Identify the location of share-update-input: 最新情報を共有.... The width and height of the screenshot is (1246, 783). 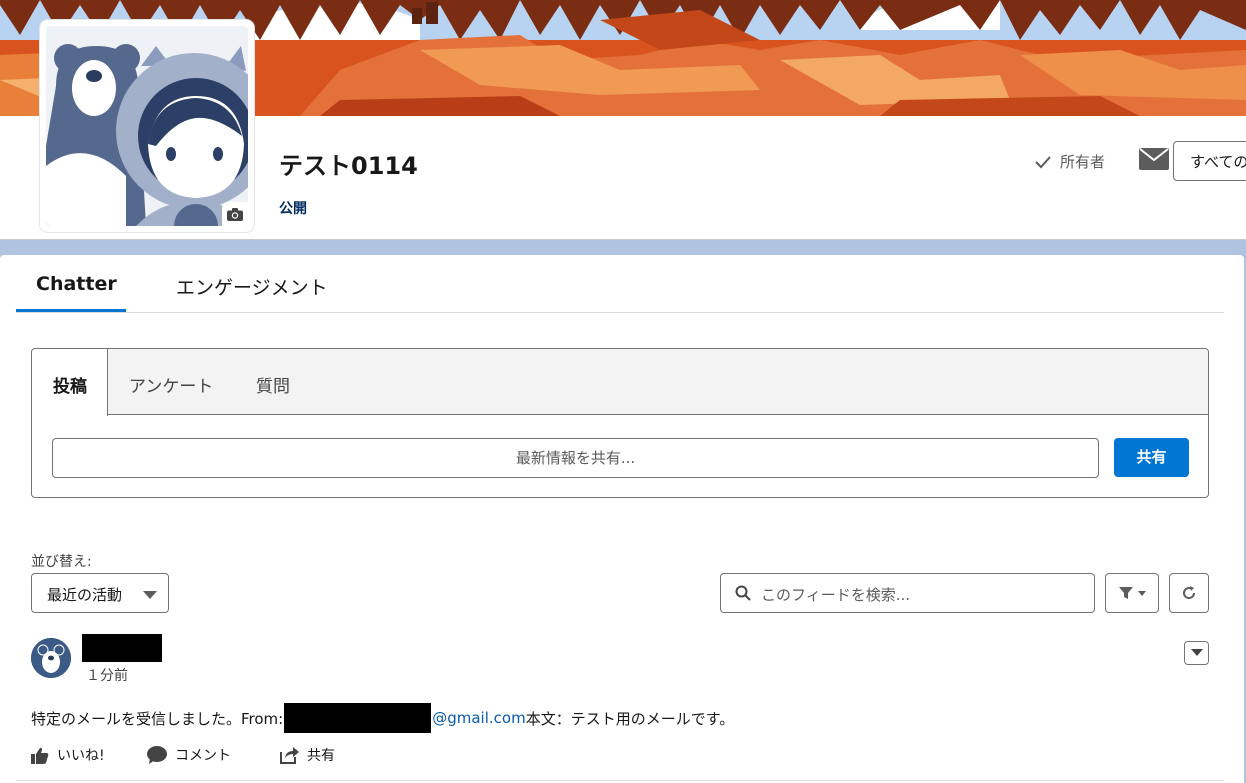
(575, 458).